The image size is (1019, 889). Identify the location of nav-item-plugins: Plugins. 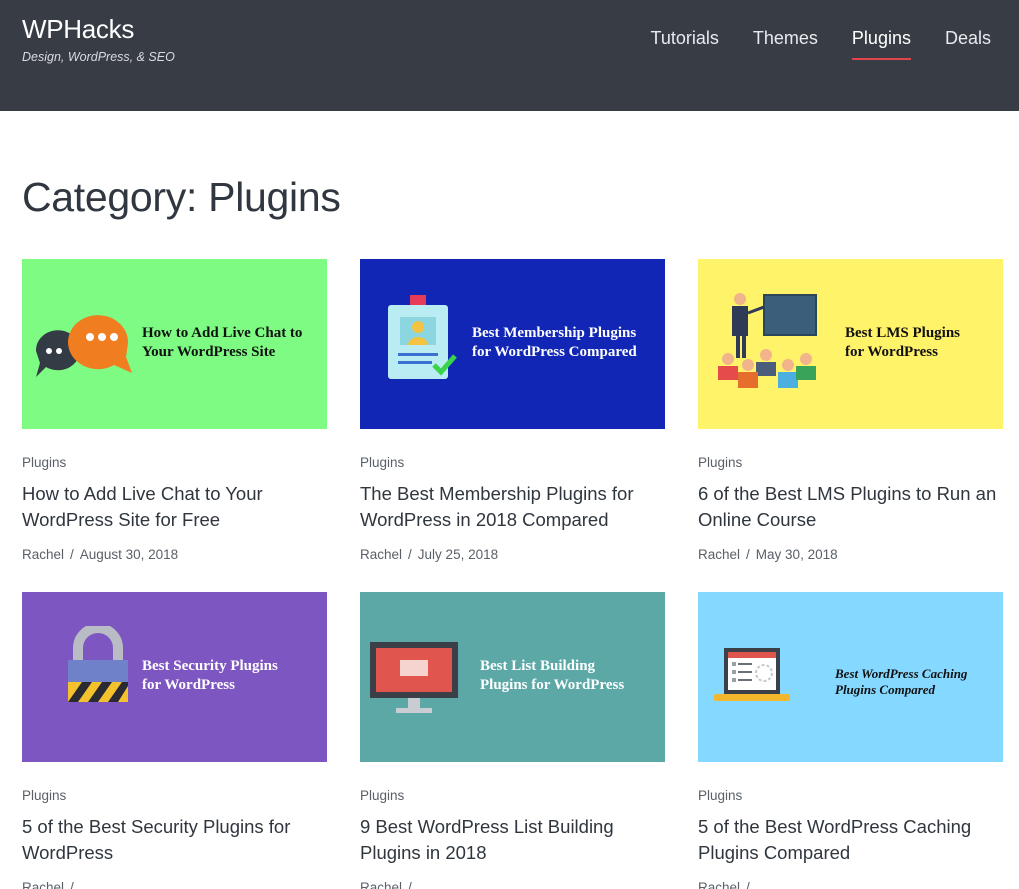
(881, 44).